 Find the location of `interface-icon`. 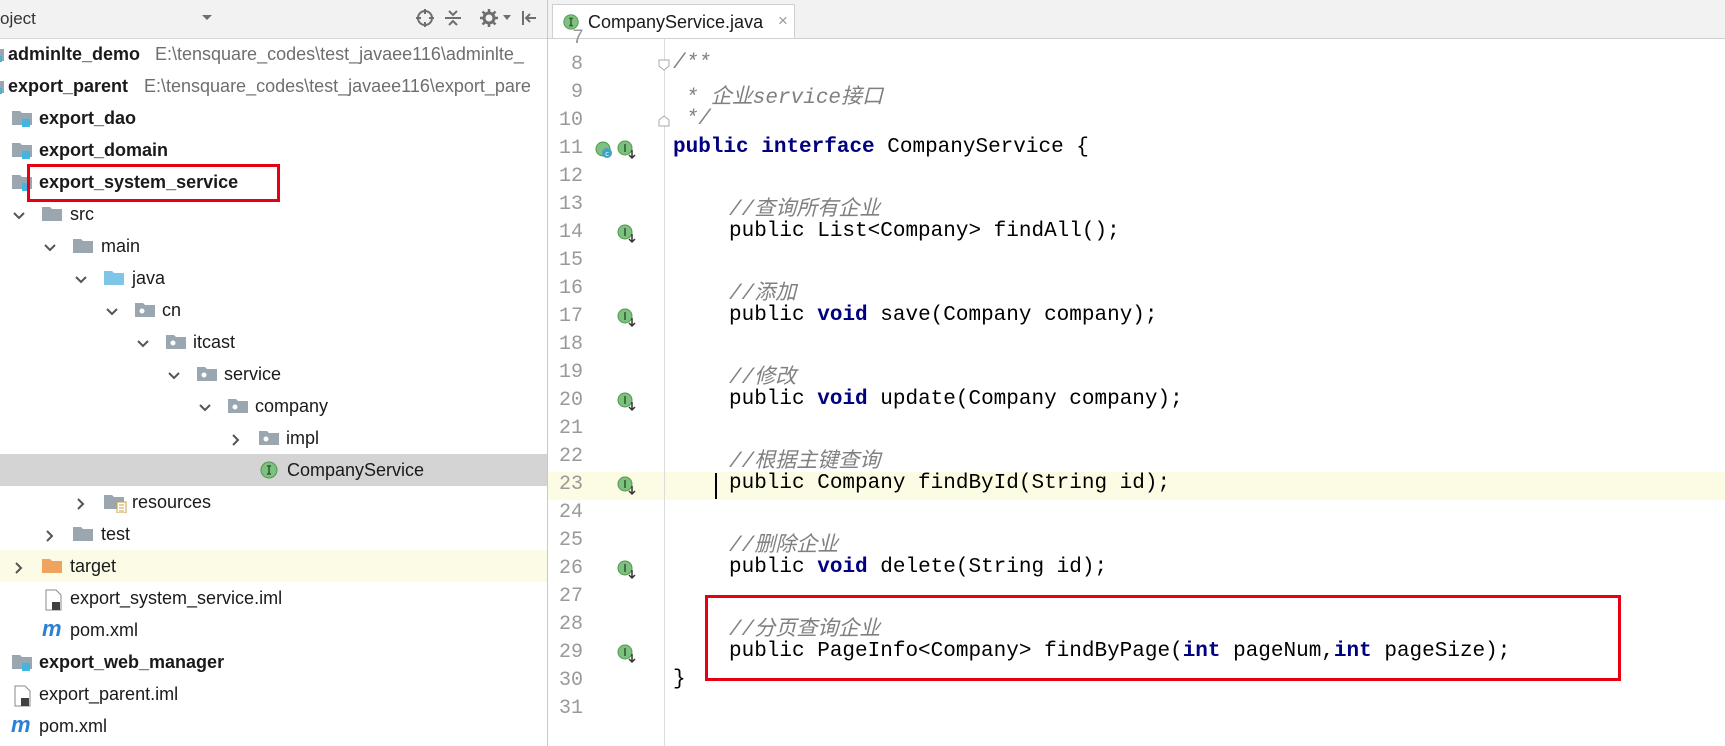

interface-icon is located at coordinates (269, 470).